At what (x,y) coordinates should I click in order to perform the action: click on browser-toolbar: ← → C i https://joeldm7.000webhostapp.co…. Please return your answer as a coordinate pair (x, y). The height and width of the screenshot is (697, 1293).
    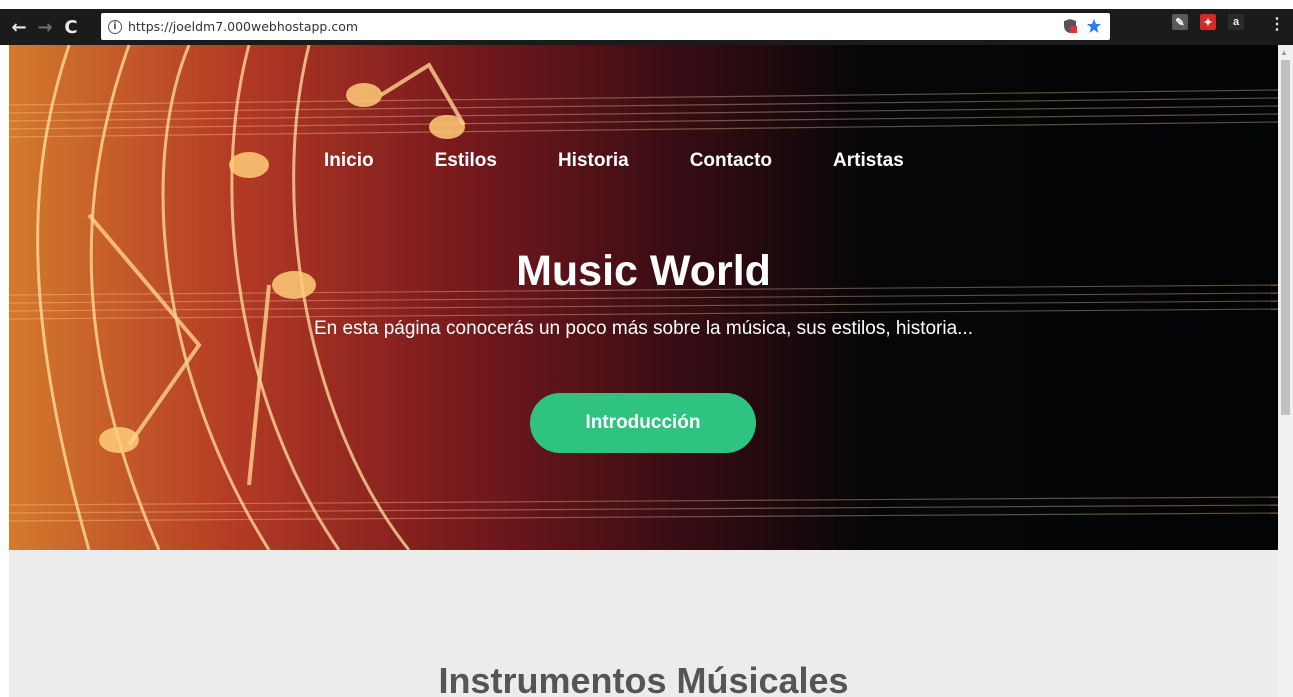
    Looking at the image, I should click on (646, 27).